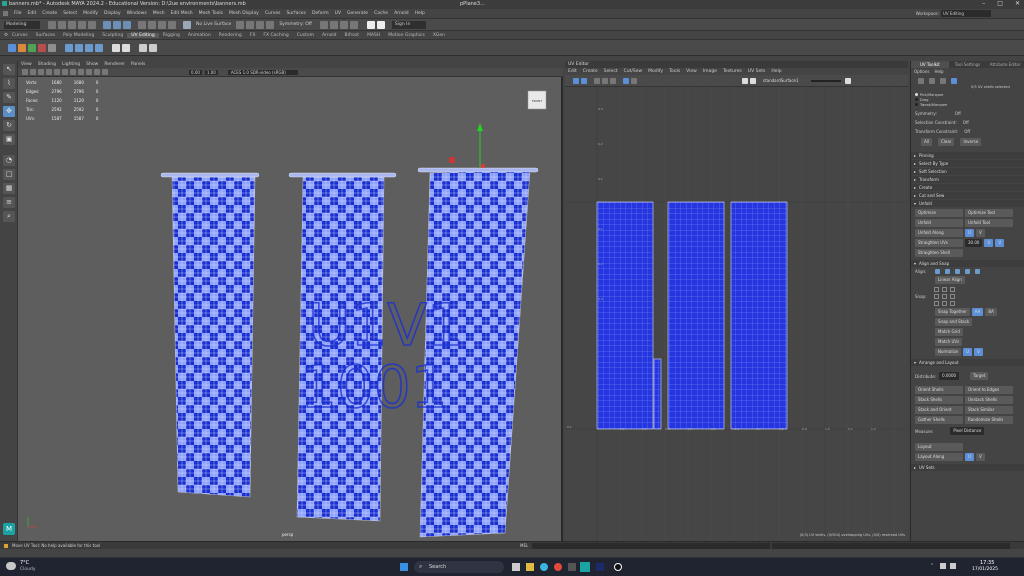 The image size is (1024, 576). I want to click on unfold-icon, so click(89, 47).